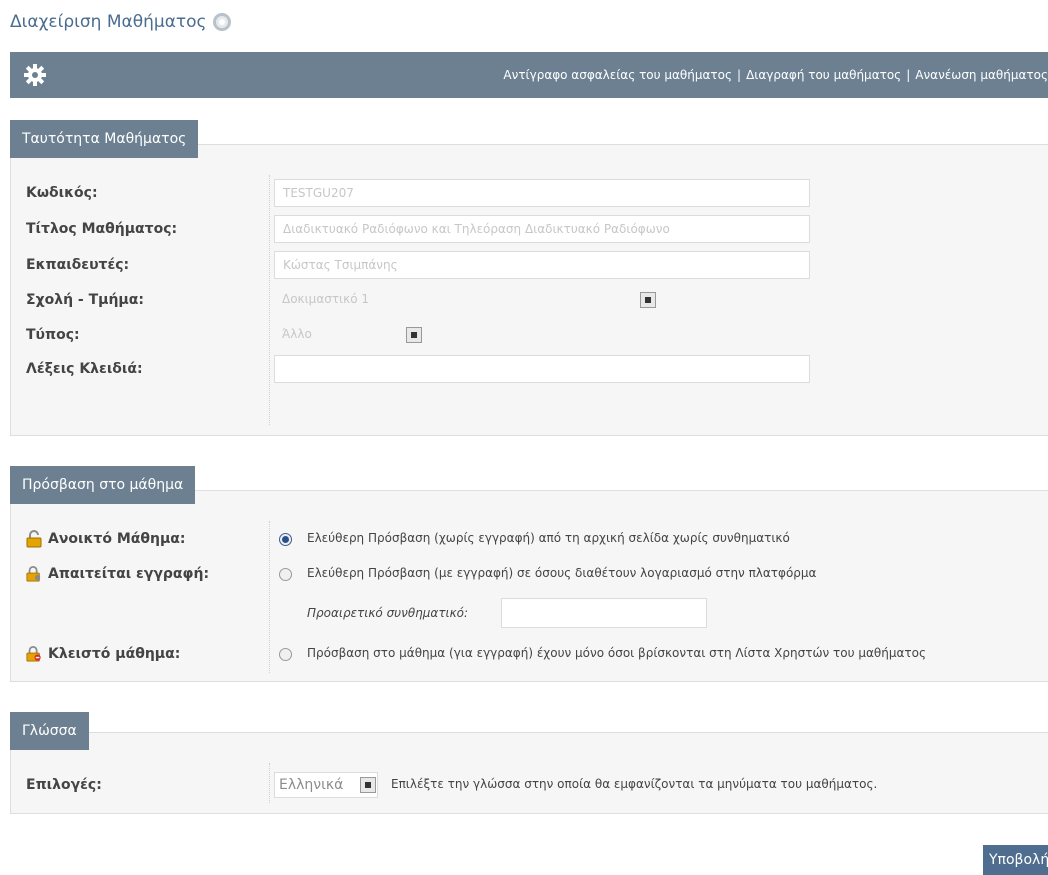  What do you see at coordinates (33, 574) in the screenshot?
I see `lock-key-icon` at bounding box center [33, 574].